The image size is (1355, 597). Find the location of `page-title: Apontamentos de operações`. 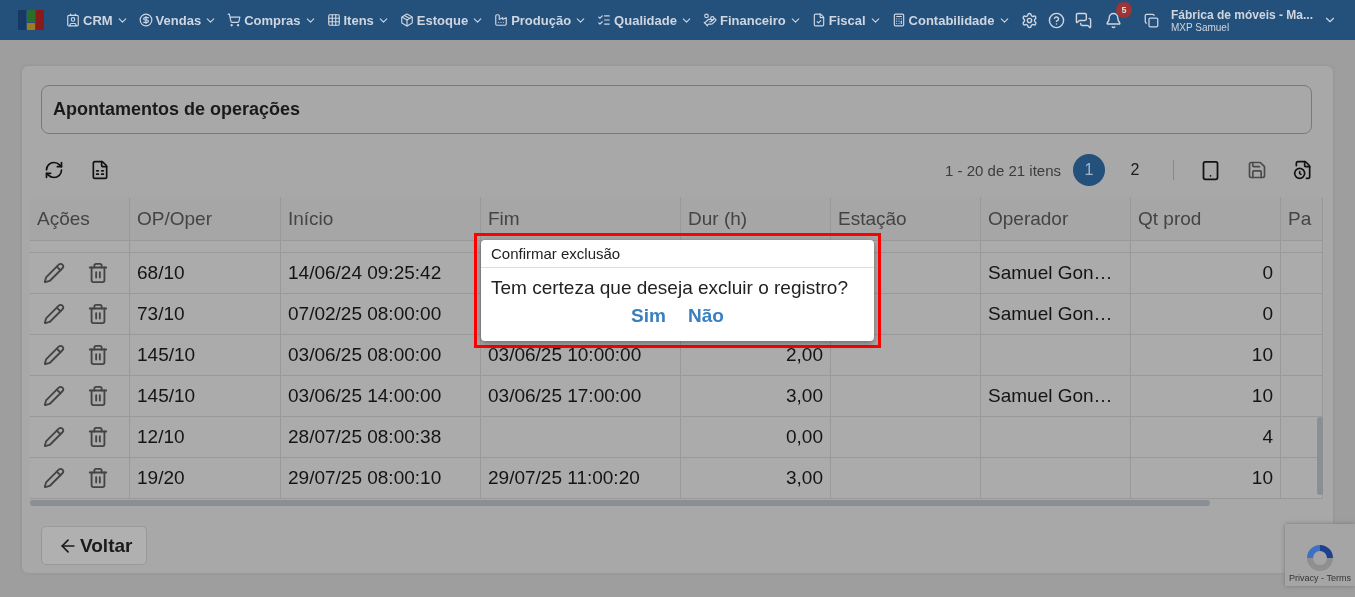

page-title: Apontamentos de operações is located at coordinates (177, 109).